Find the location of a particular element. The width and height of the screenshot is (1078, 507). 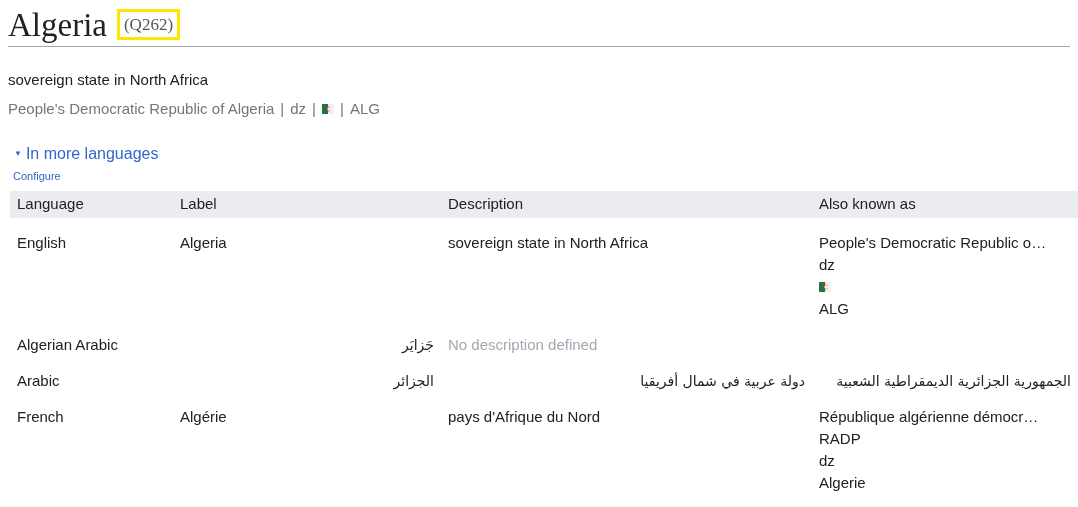

column-header: Also known as is located at coordinates (867, 203).